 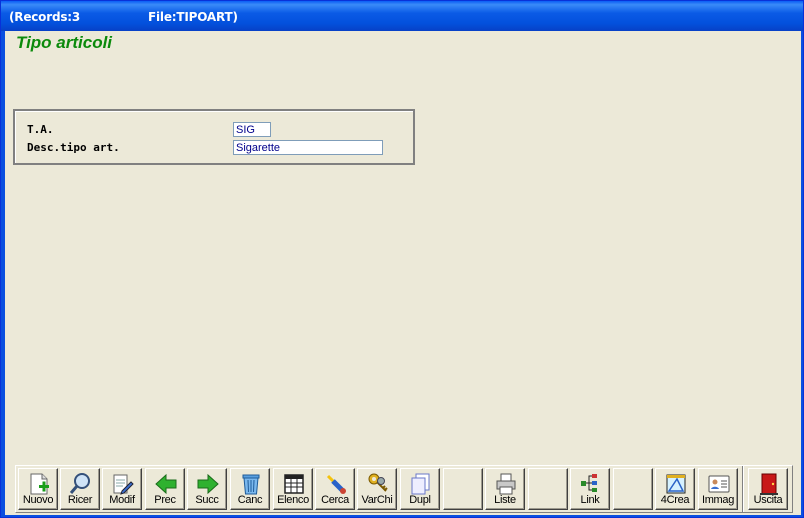 What do you see at coordinates (251, 484) in the screenshot?
I see `trash-icon` at bounding box center [251, 484].